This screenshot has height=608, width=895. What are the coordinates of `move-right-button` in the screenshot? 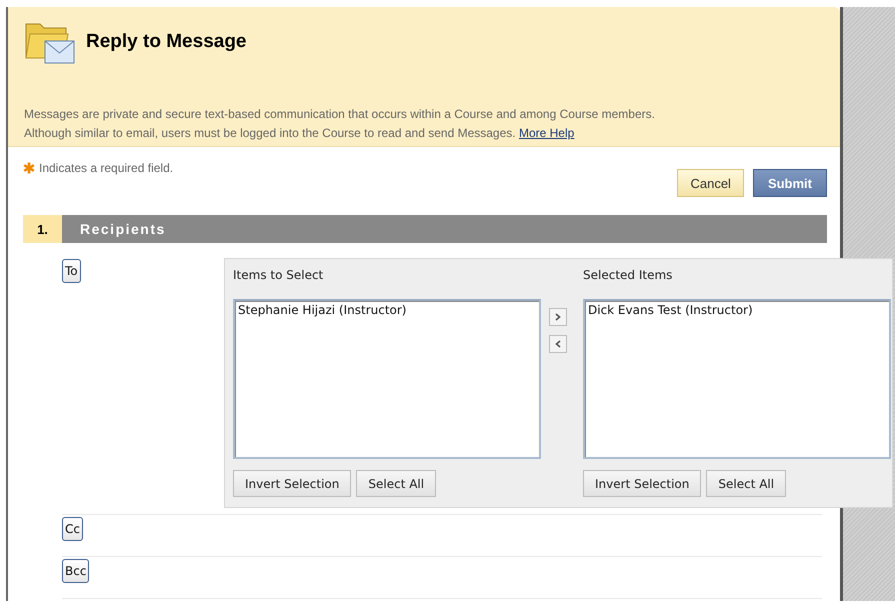 It's located at (558, 317).